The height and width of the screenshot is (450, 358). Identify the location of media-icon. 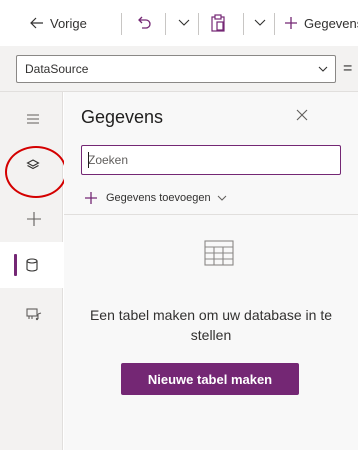
(34, 314).